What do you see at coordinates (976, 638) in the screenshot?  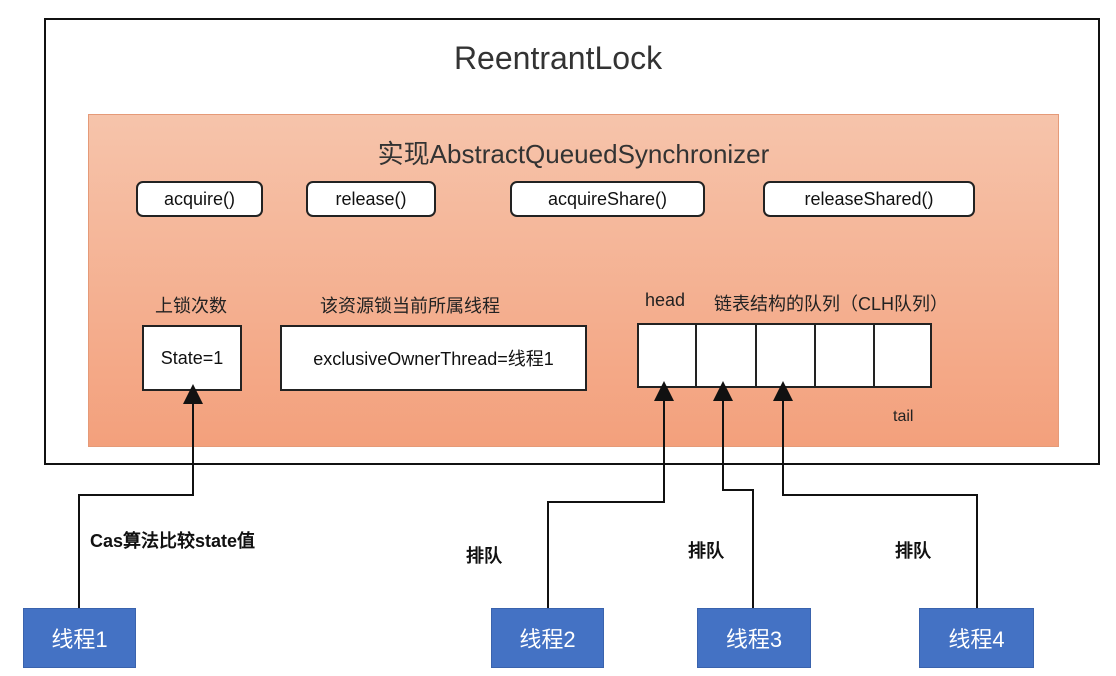 I see `thread-4: 线程4` at bounding box center [976, 638].